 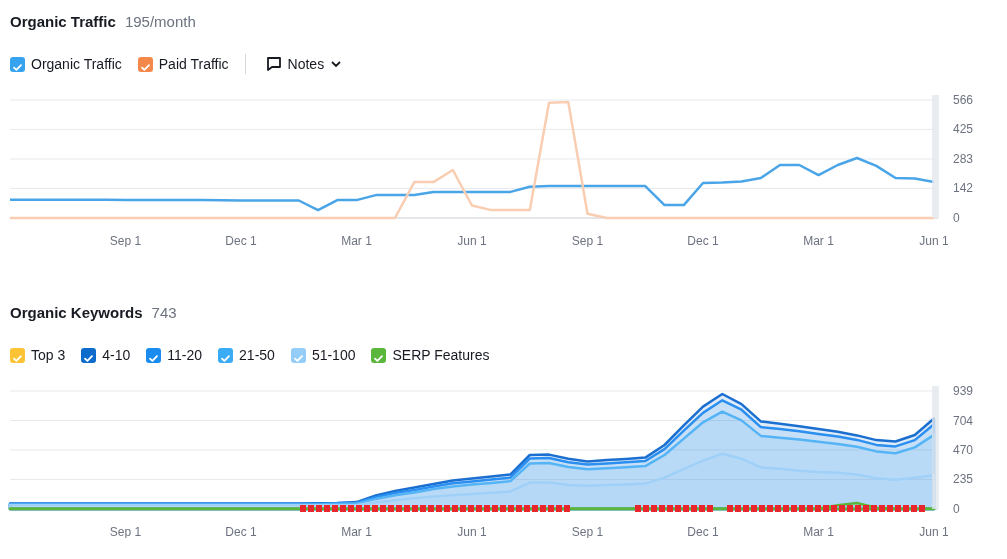 What do you see at coordinates (76, 313) in the screenshot?
I see `section-title: Organic Keywords` at bounding box center [76, 313].